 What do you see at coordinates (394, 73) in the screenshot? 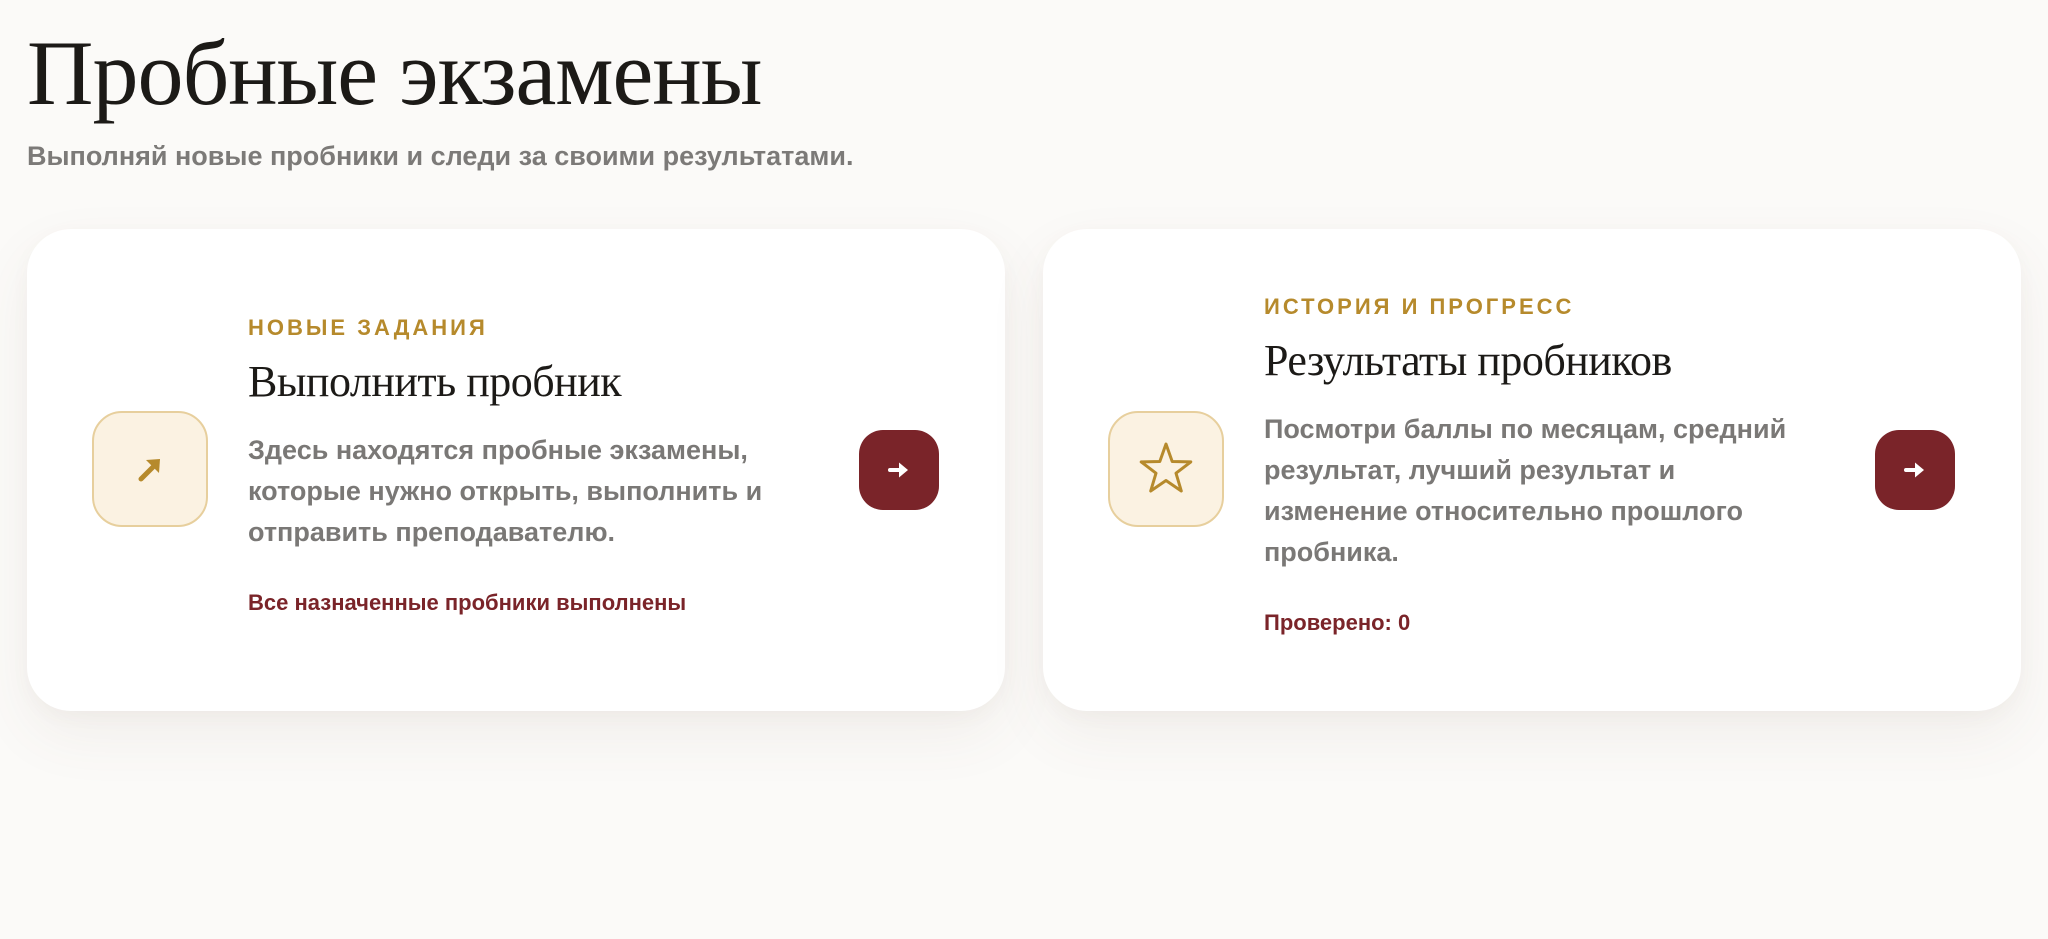
I see `page-title: Пробные экзамены` at bounding box center [394, 73].